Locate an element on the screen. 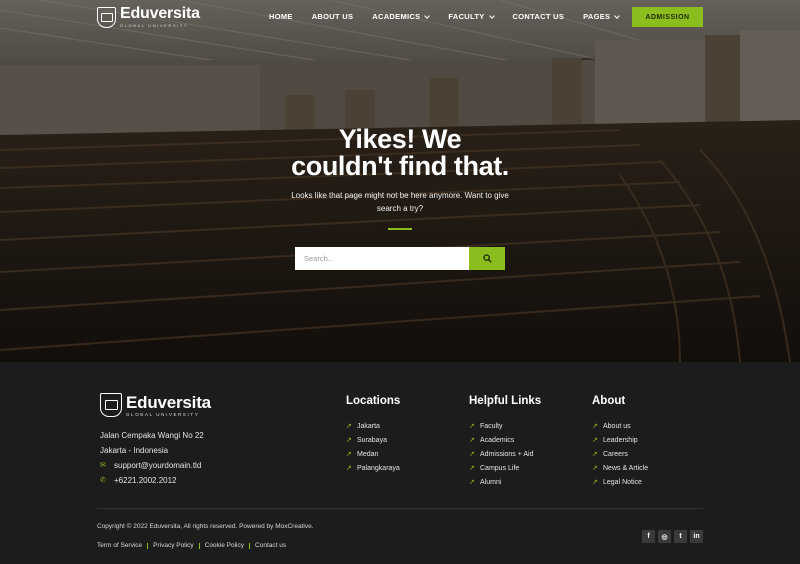 Image resolution: width=800 pixels, height=564 pixels. footer-logo: Eduversita GLOBAL UNIVERSITY is located at coordinates (155, 405).